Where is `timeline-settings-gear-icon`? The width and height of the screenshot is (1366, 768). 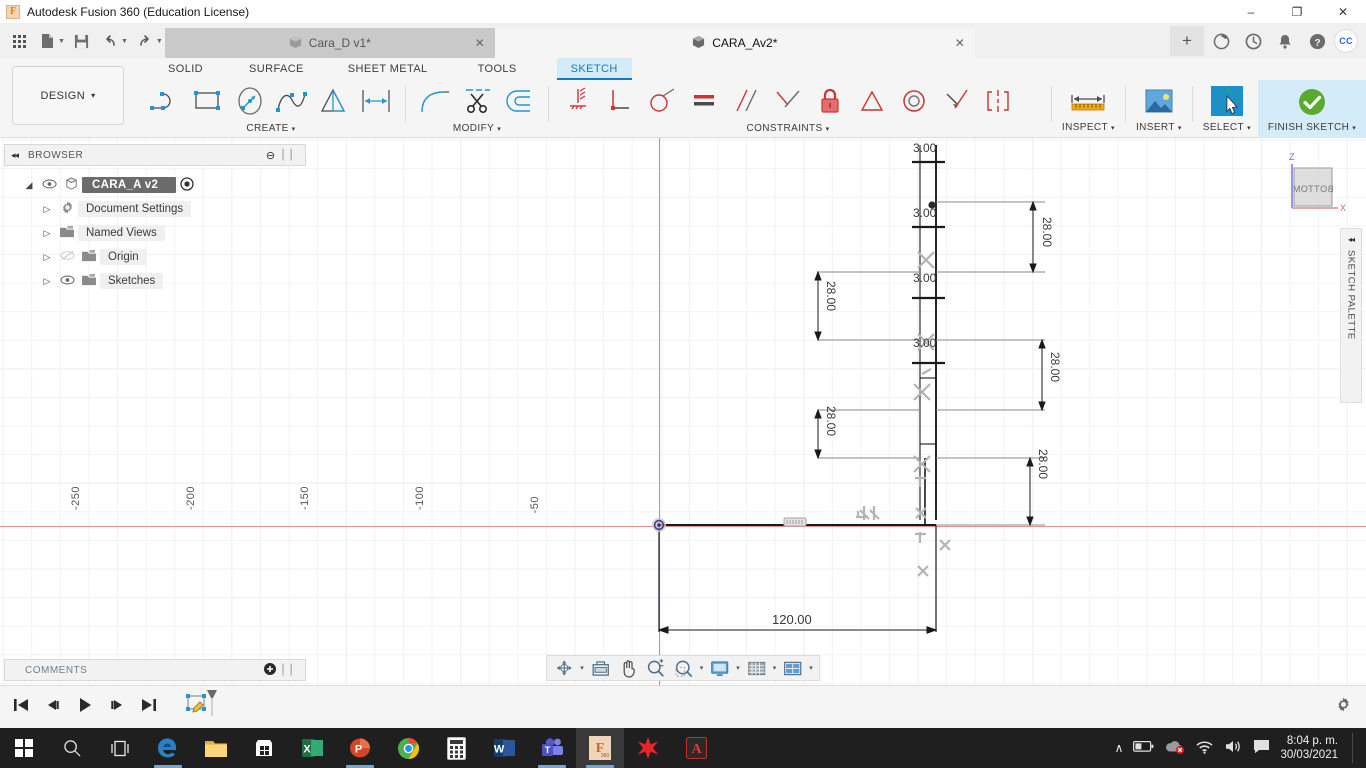
timeline-settings-gear-icon is located at coordinates (1350, 707).